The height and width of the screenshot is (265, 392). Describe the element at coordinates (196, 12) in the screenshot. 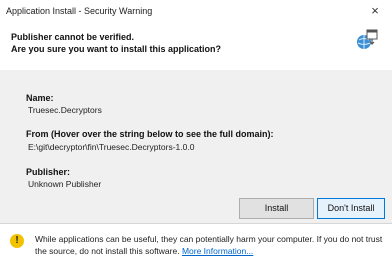

I see `title-bar: Application Install - Security Warning ×` at that location.